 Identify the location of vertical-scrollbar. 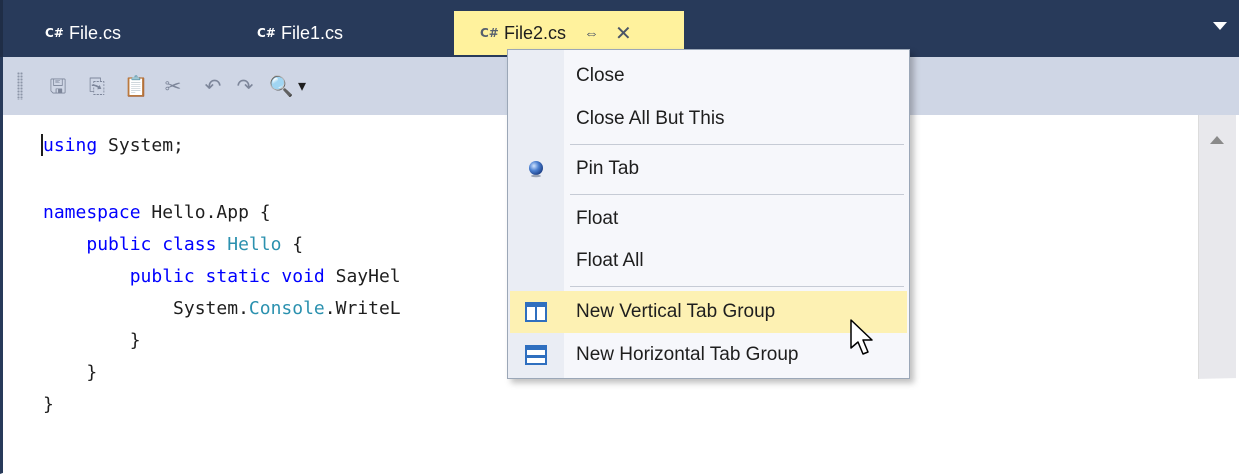
(1217, 294).